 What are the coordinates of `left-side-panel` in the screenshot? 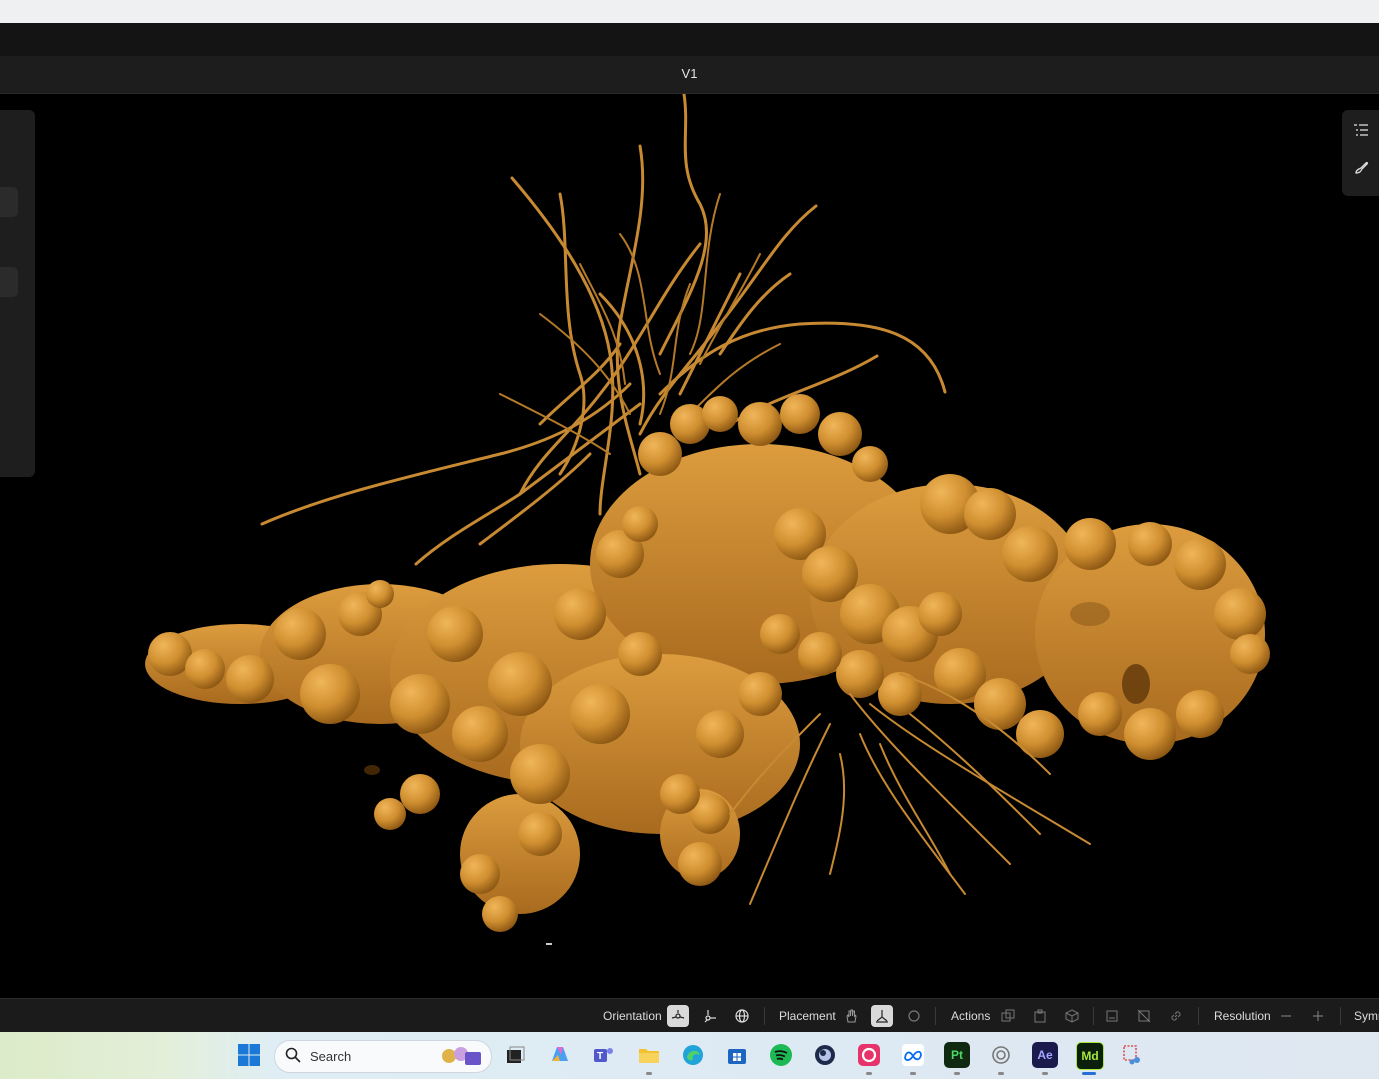 It's located at (17, 293).